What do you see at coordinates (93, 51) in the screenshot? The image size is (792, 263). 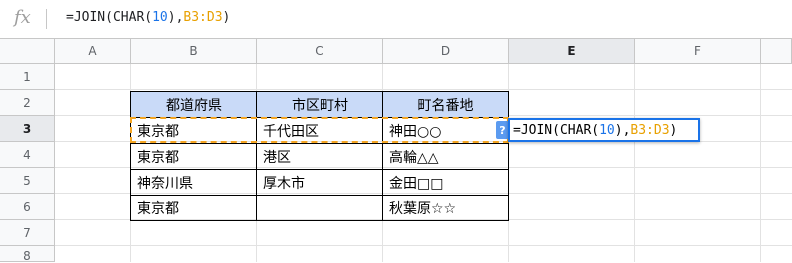 I see `column-header-a: A` at bounding box center [93, 51].